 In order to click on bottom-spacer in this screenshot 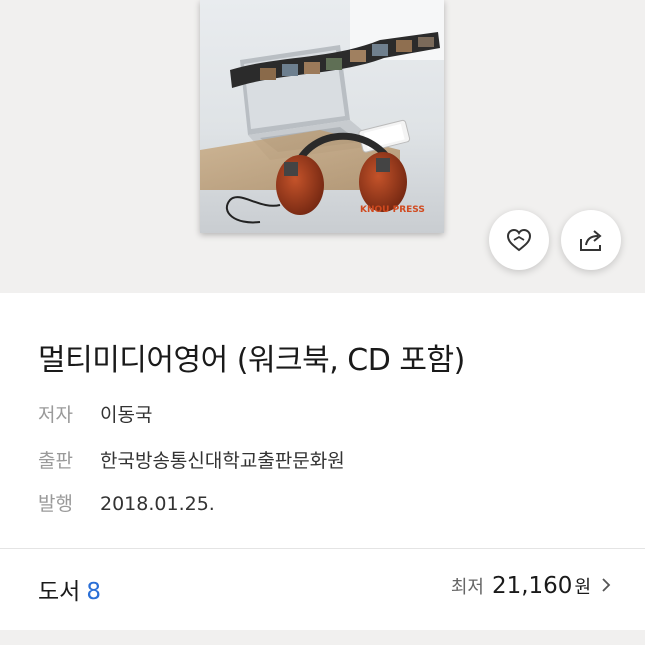, I will do `click(322, 637)`.